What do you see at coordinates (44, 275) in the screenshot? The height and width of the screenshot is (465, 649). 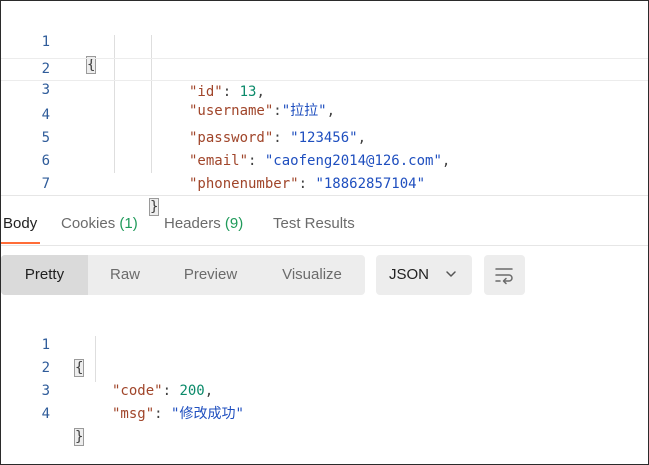 I see `pretty-button: Pretty` at bounding box center [44, 275].